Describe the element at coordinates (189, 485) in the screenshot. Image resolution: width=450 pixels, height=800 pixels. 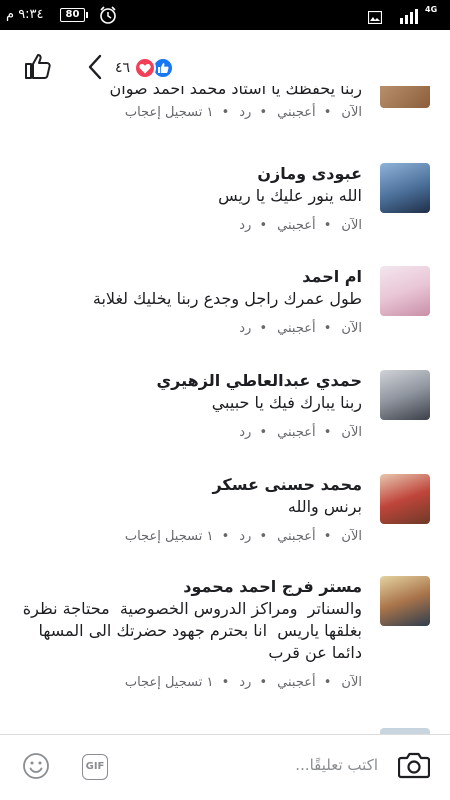
I see `comment-author: محمد حسنى عسكر` at that location.